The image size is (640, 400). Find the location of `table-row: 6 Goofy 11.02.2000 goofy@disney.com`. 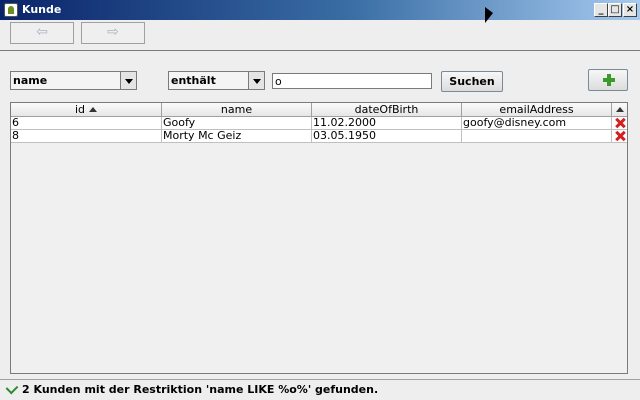

table-row: 6 Goofy 11.02.2000 goofy@disney.com is located at coordinates (319, 123).